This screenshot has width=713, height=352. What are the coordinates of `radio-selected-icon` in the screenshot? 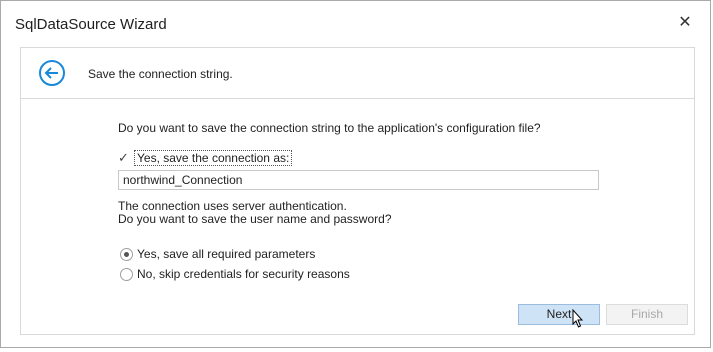 It's located at (126, 254).